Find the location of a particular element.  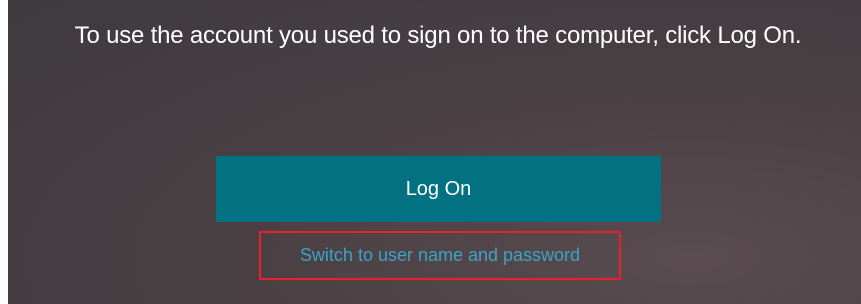

switch-to-username-password-link: Switch to user name and password is located at coordinates (440, 255).